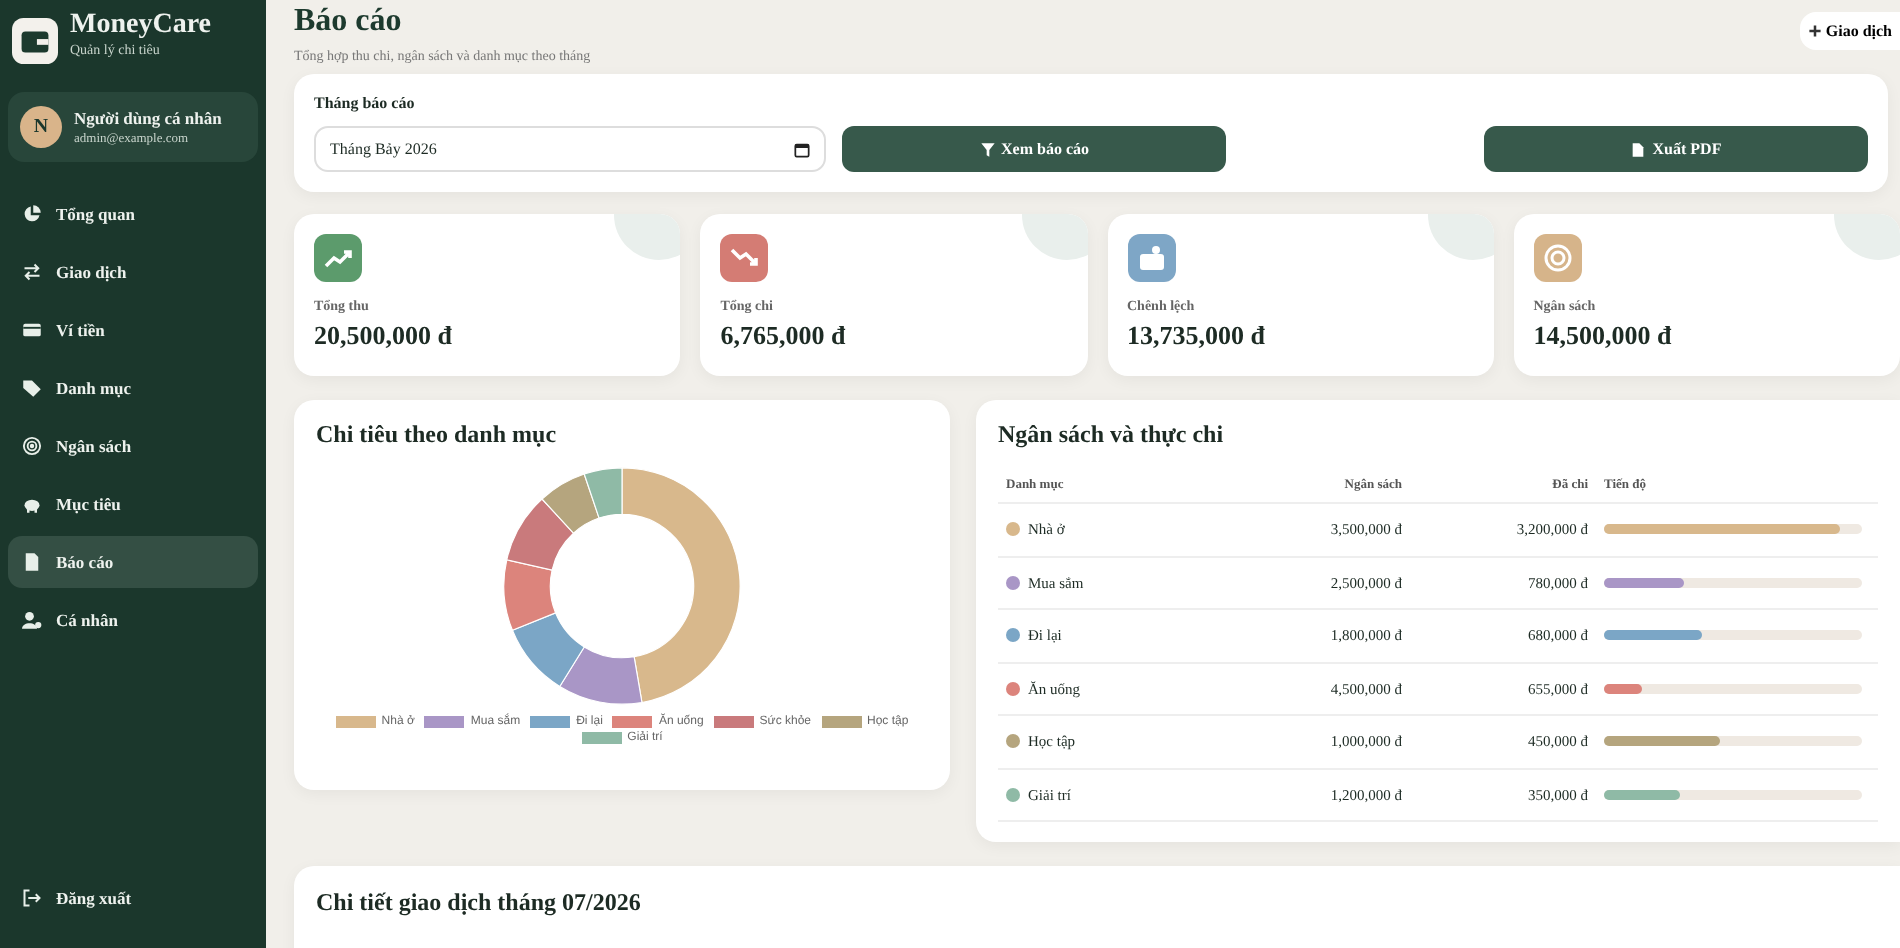 This screenshot has height=948, width=1900. Describe the element at coordinates (802, 149) in the screenshot. I see `calendar-icon` at that location.